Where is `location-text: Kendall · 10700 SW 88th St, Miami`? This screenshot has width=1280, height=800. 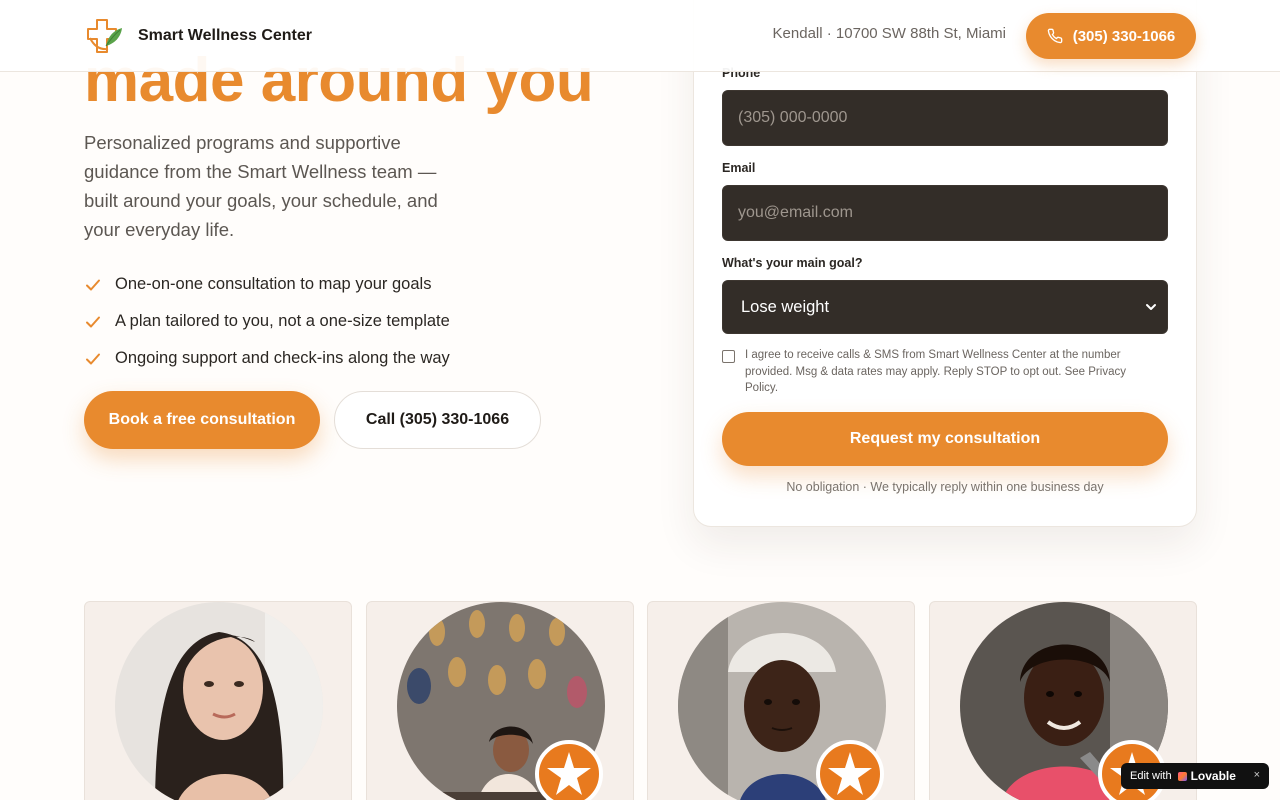
location-text: Kendall · 10700 SW 88th St, Miami is located at coordinates (889, 33).